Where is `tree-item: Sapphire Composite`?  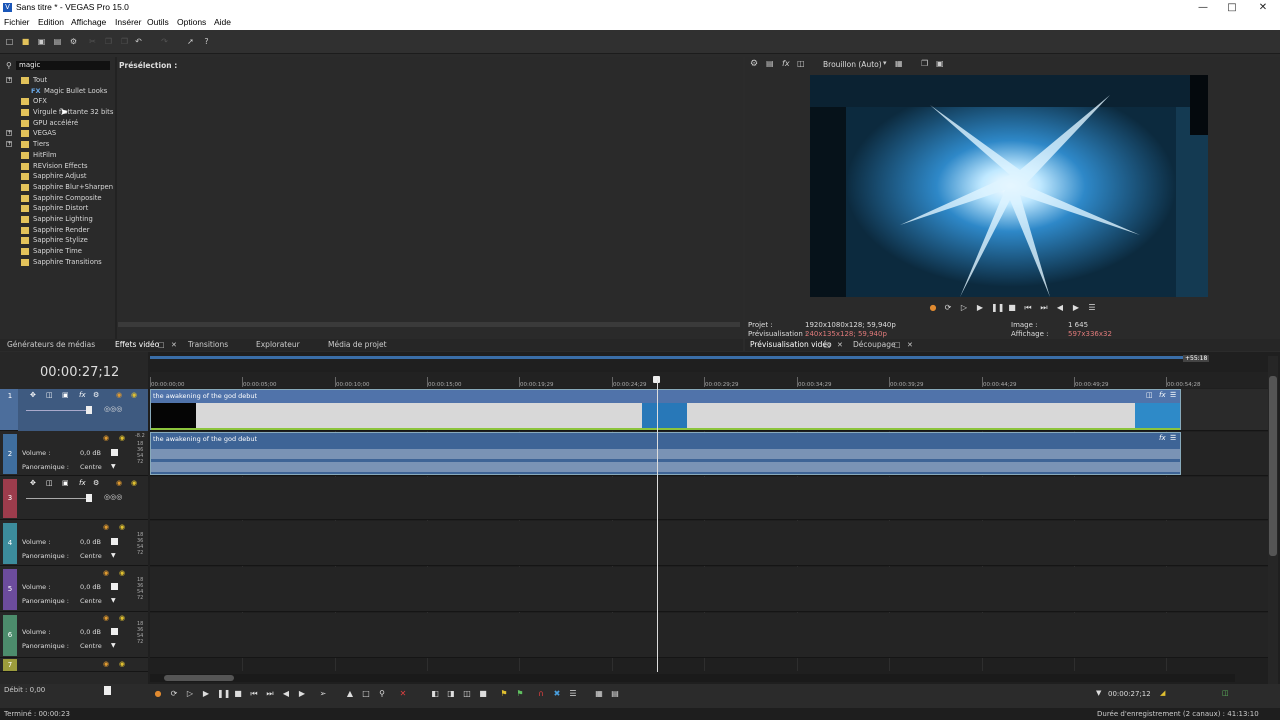
tree-item: Sapphire Composite is located at coordinates (60, 198).